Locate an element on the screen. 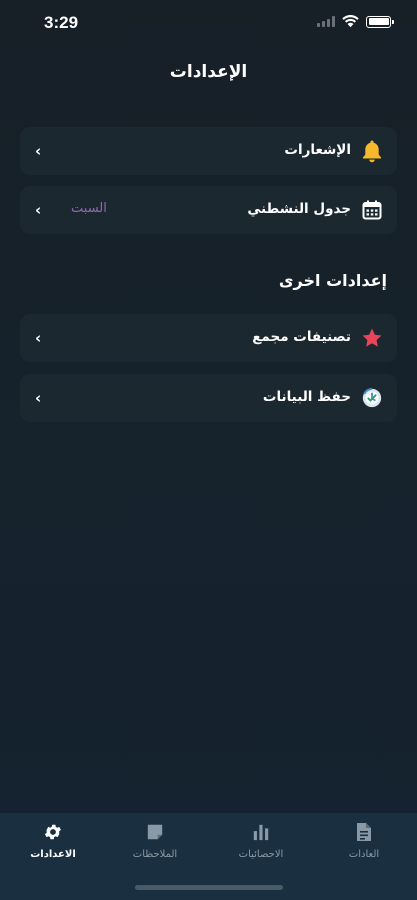  bar-chart-icon is located at coordinates (261, 832).